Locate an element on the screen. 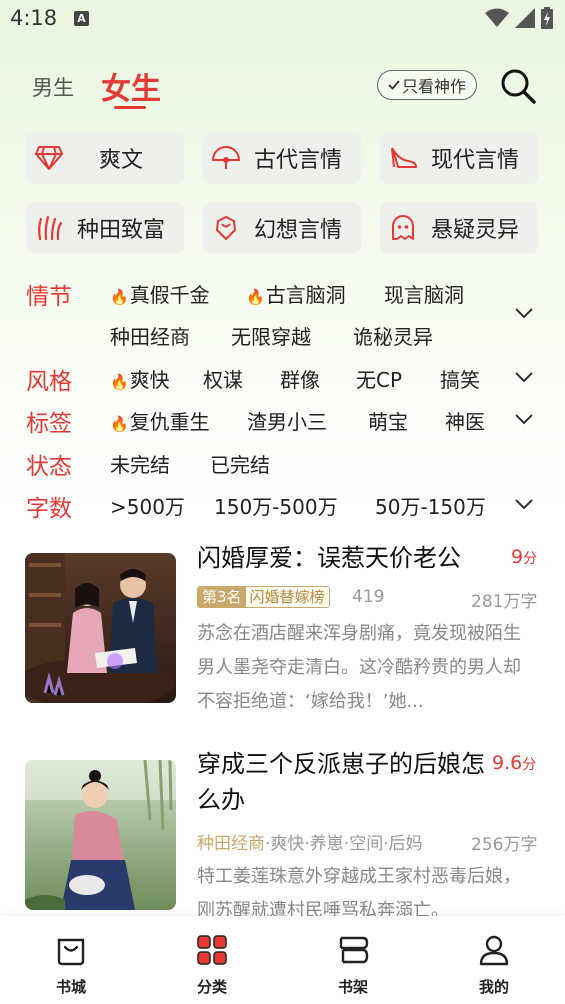 The width and height of the screenshot is (565, 1004). filter-words-item: >500万 is located at coordinates (147, 505).